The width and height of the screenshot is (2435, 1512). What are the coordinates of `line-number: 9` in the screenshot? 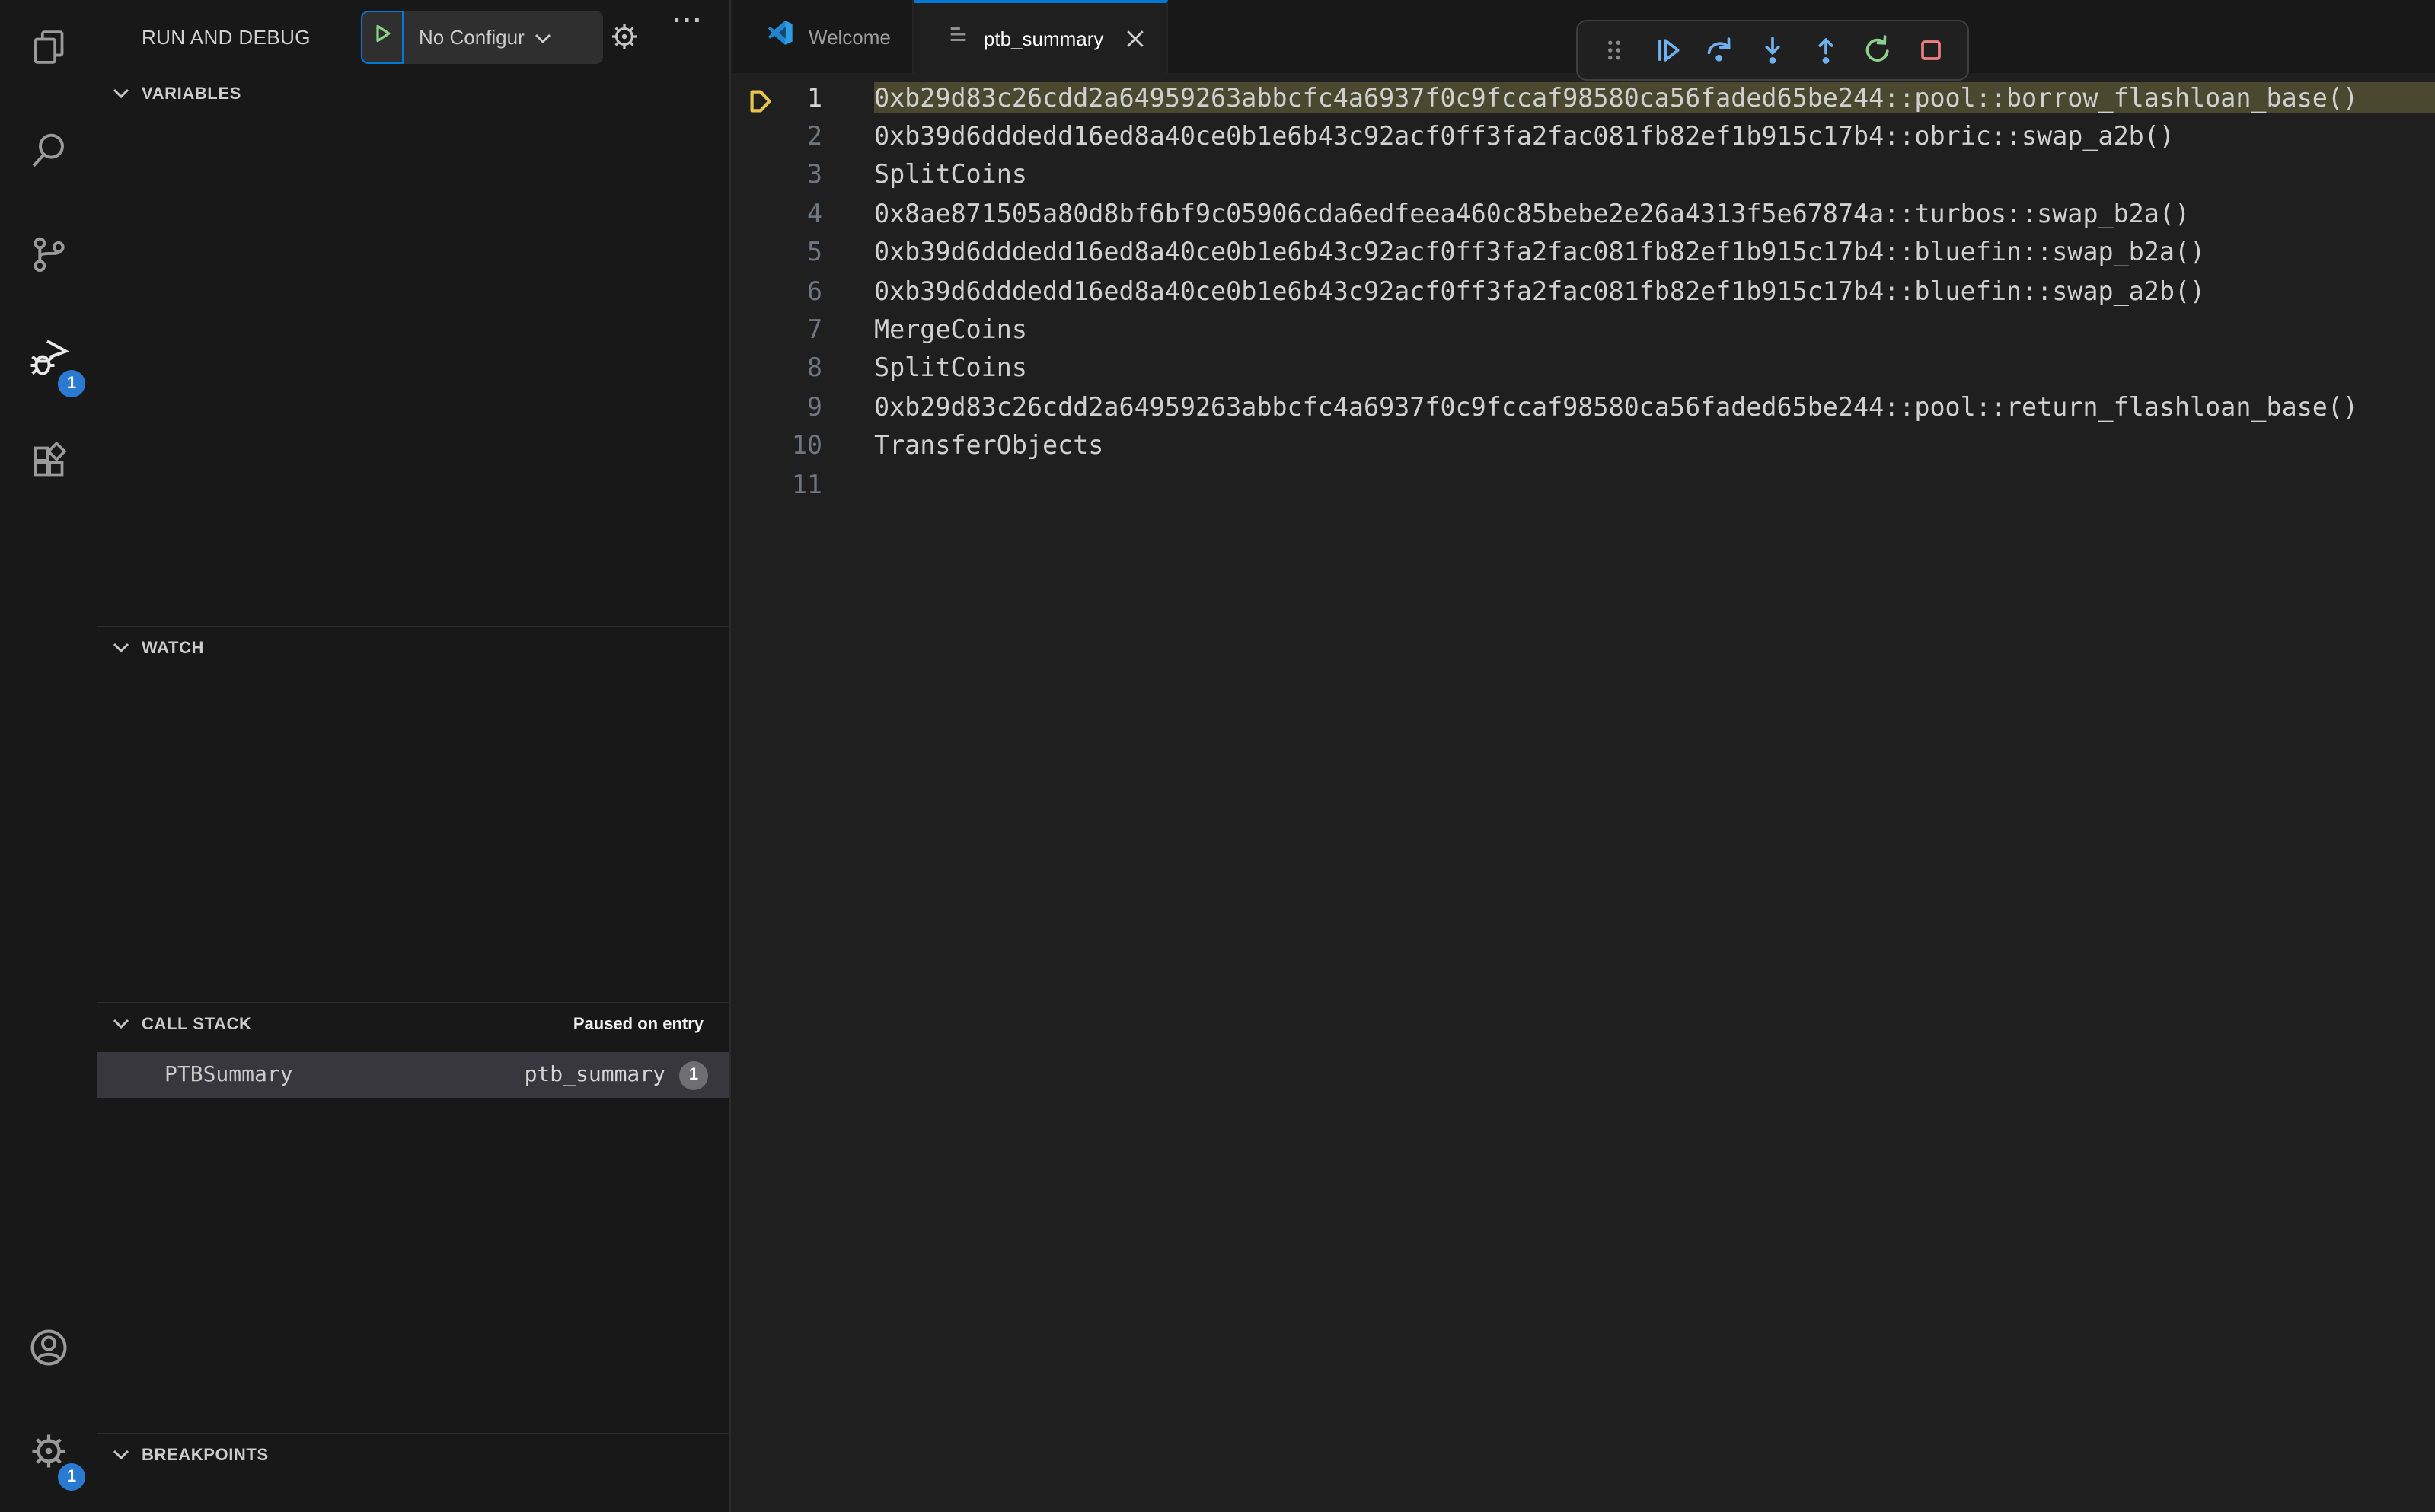 It's located at (814, 406).